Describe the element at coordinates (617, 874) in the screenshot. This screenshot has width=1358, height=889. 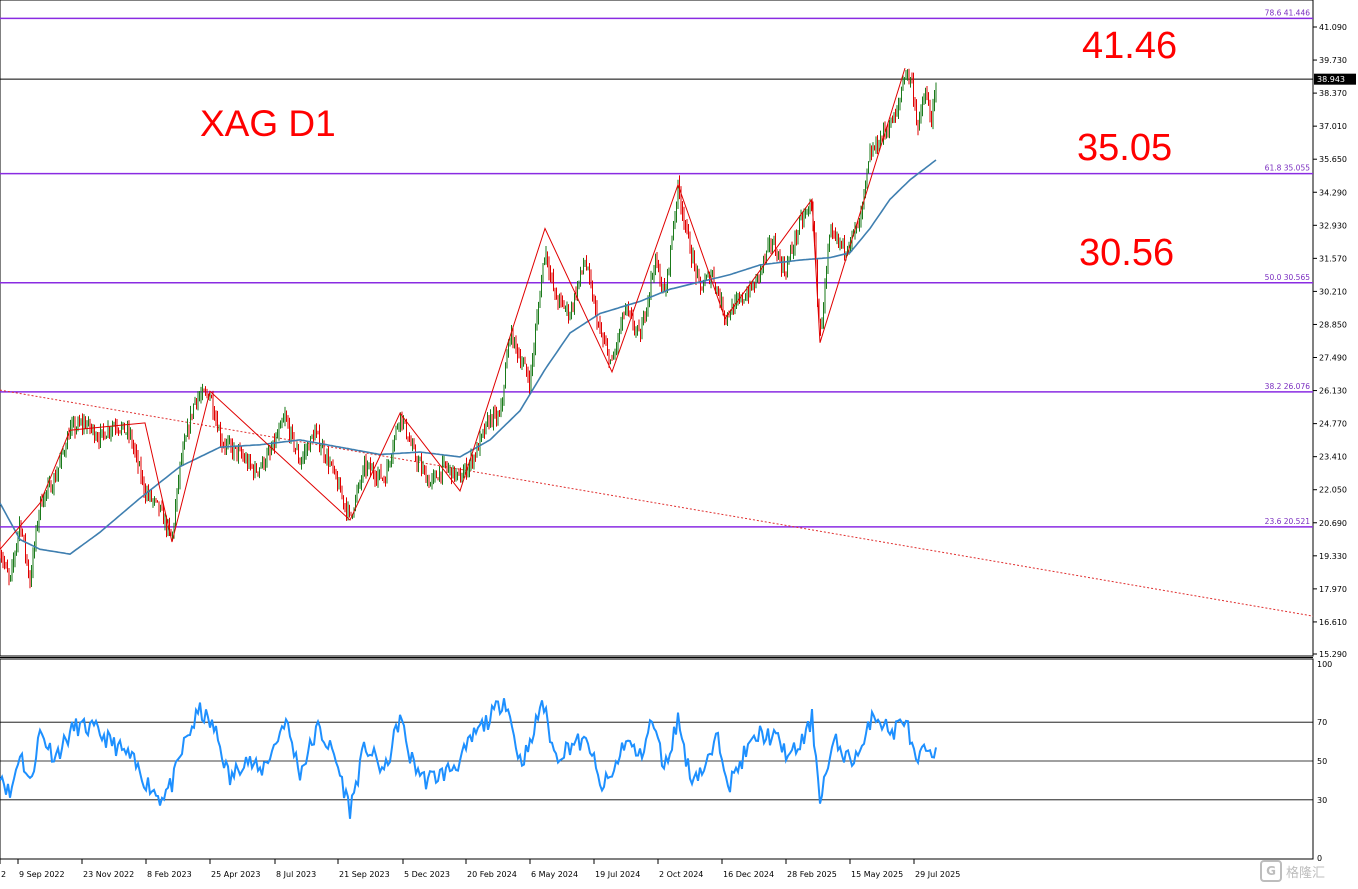
I see `x-tick-label: 19 Jul 2024` at that location.